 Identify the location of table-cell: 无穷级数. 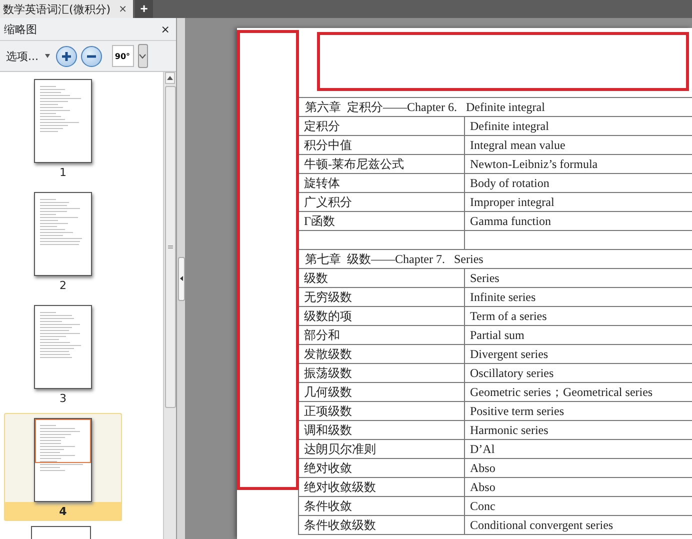
(382, 297).